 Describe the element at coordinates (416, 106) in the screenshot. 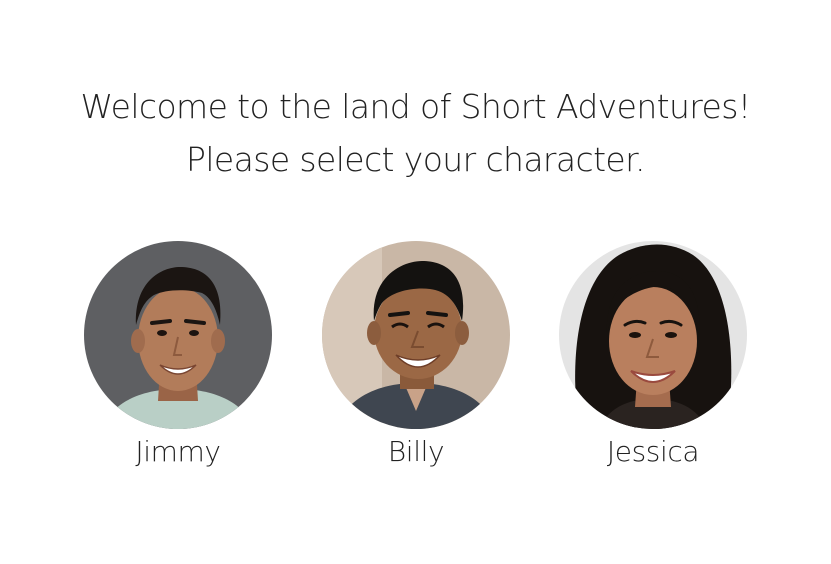

I see `welcome-title: Welcome to the land of Short Adventures!` at that location.